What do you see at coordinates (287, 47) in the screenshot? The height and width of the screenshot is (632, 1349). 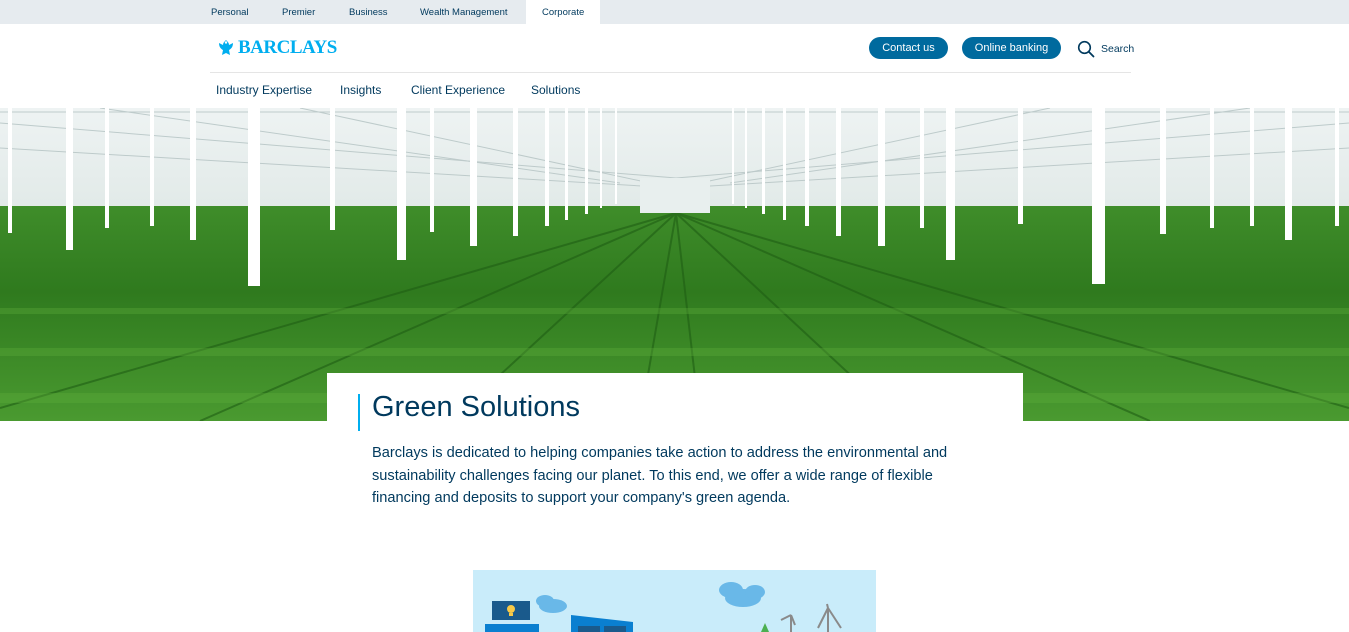 I see `logo-wordmark: BARCLAYS` at bounding box center [287, 47].